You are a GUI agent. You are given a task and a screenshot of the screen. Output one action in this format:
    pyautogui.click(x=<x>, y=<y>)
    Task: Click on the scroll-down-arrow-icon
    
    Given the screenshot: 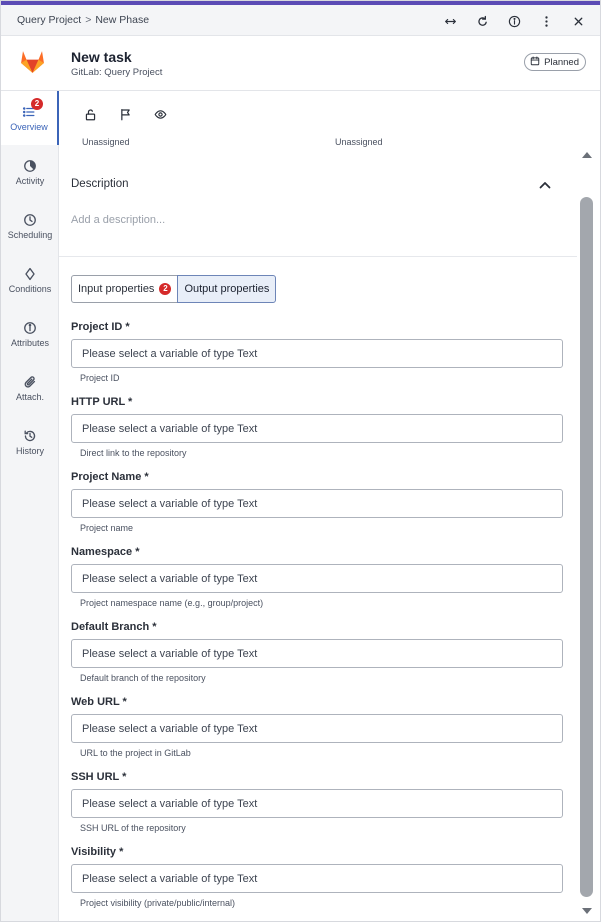 What is the action you would take?
    pyautogui.click(x=587, y=911)
    